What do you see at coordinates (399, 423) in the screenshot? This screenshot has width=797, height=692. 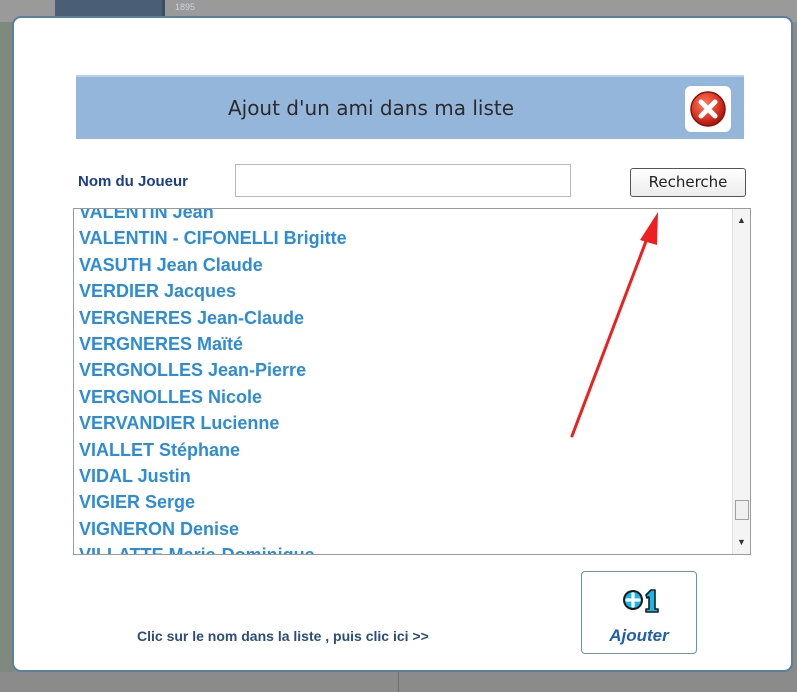 I see `player-list-item: VERVANDIER Lucienne` at bounding box center [399, 423].